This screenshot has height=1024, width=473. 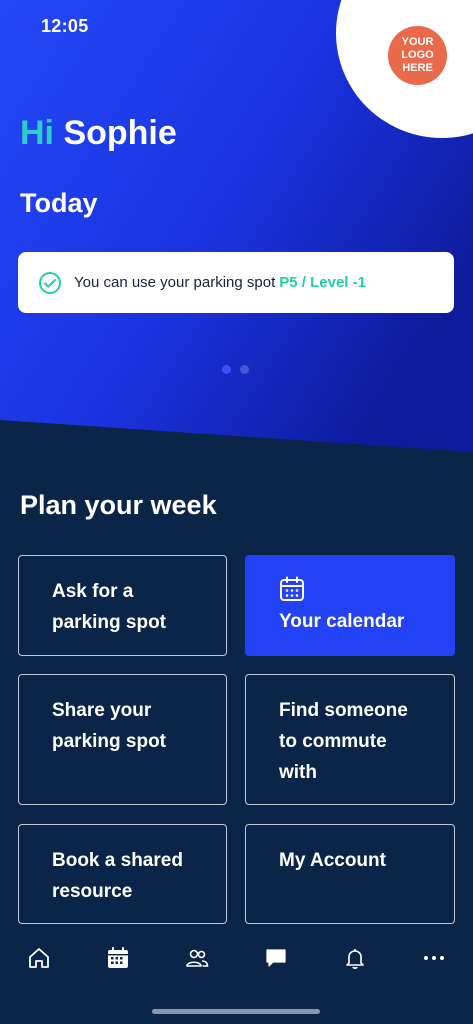 I want to click on home-icon, so click(x=39, y=958).